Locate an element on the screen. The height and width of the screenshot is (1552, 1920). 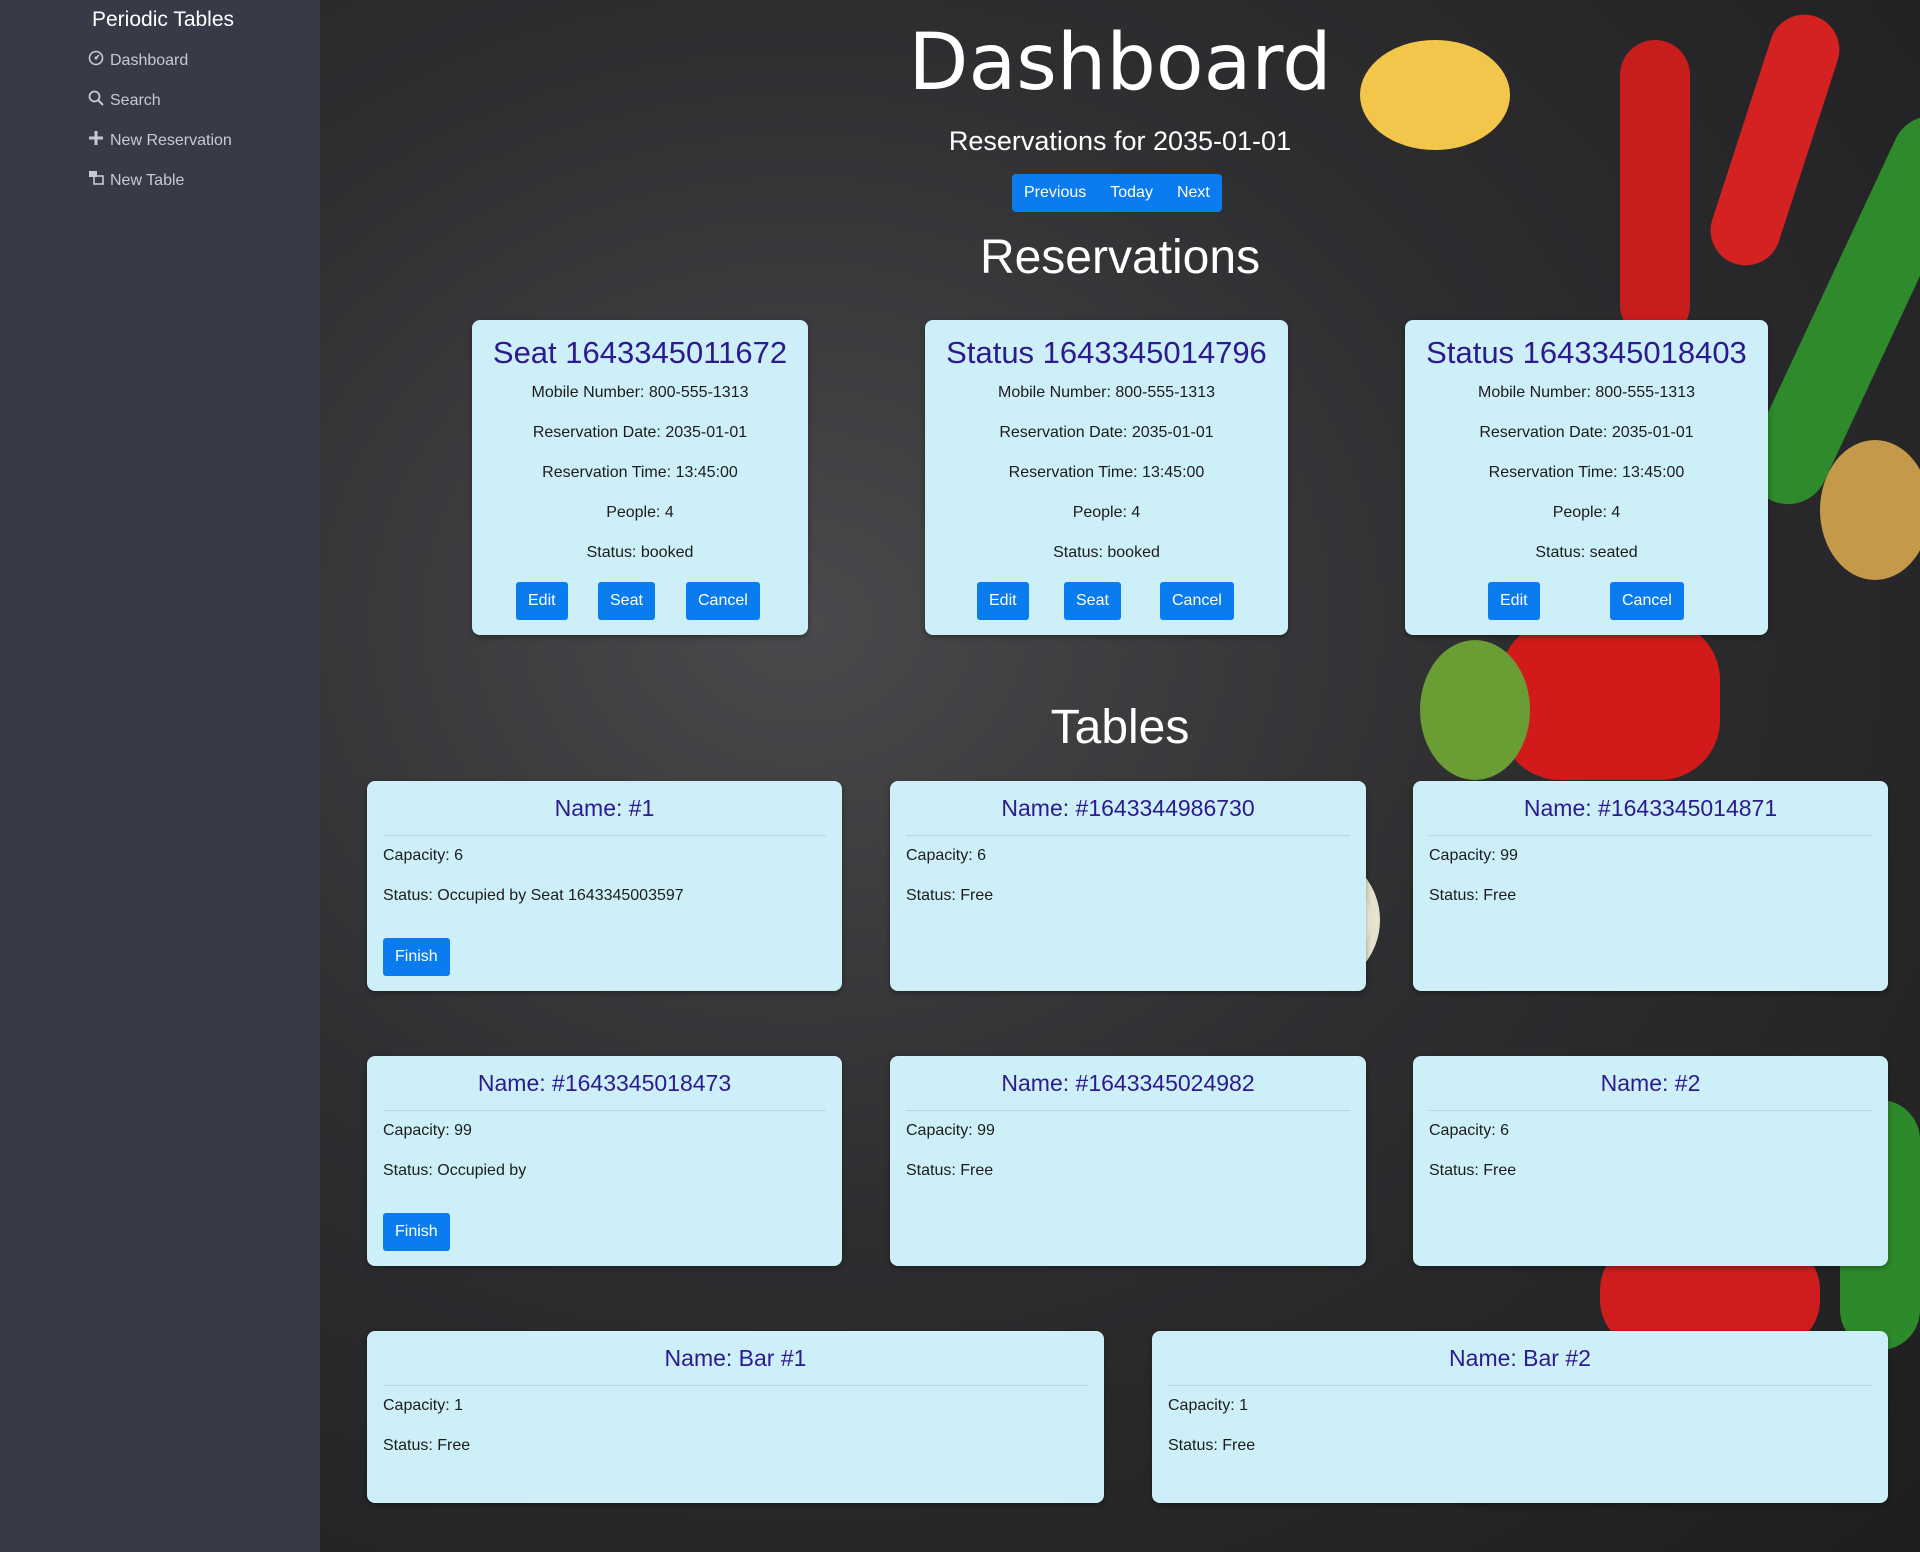
table-icon is located at coordinates (96, 180).